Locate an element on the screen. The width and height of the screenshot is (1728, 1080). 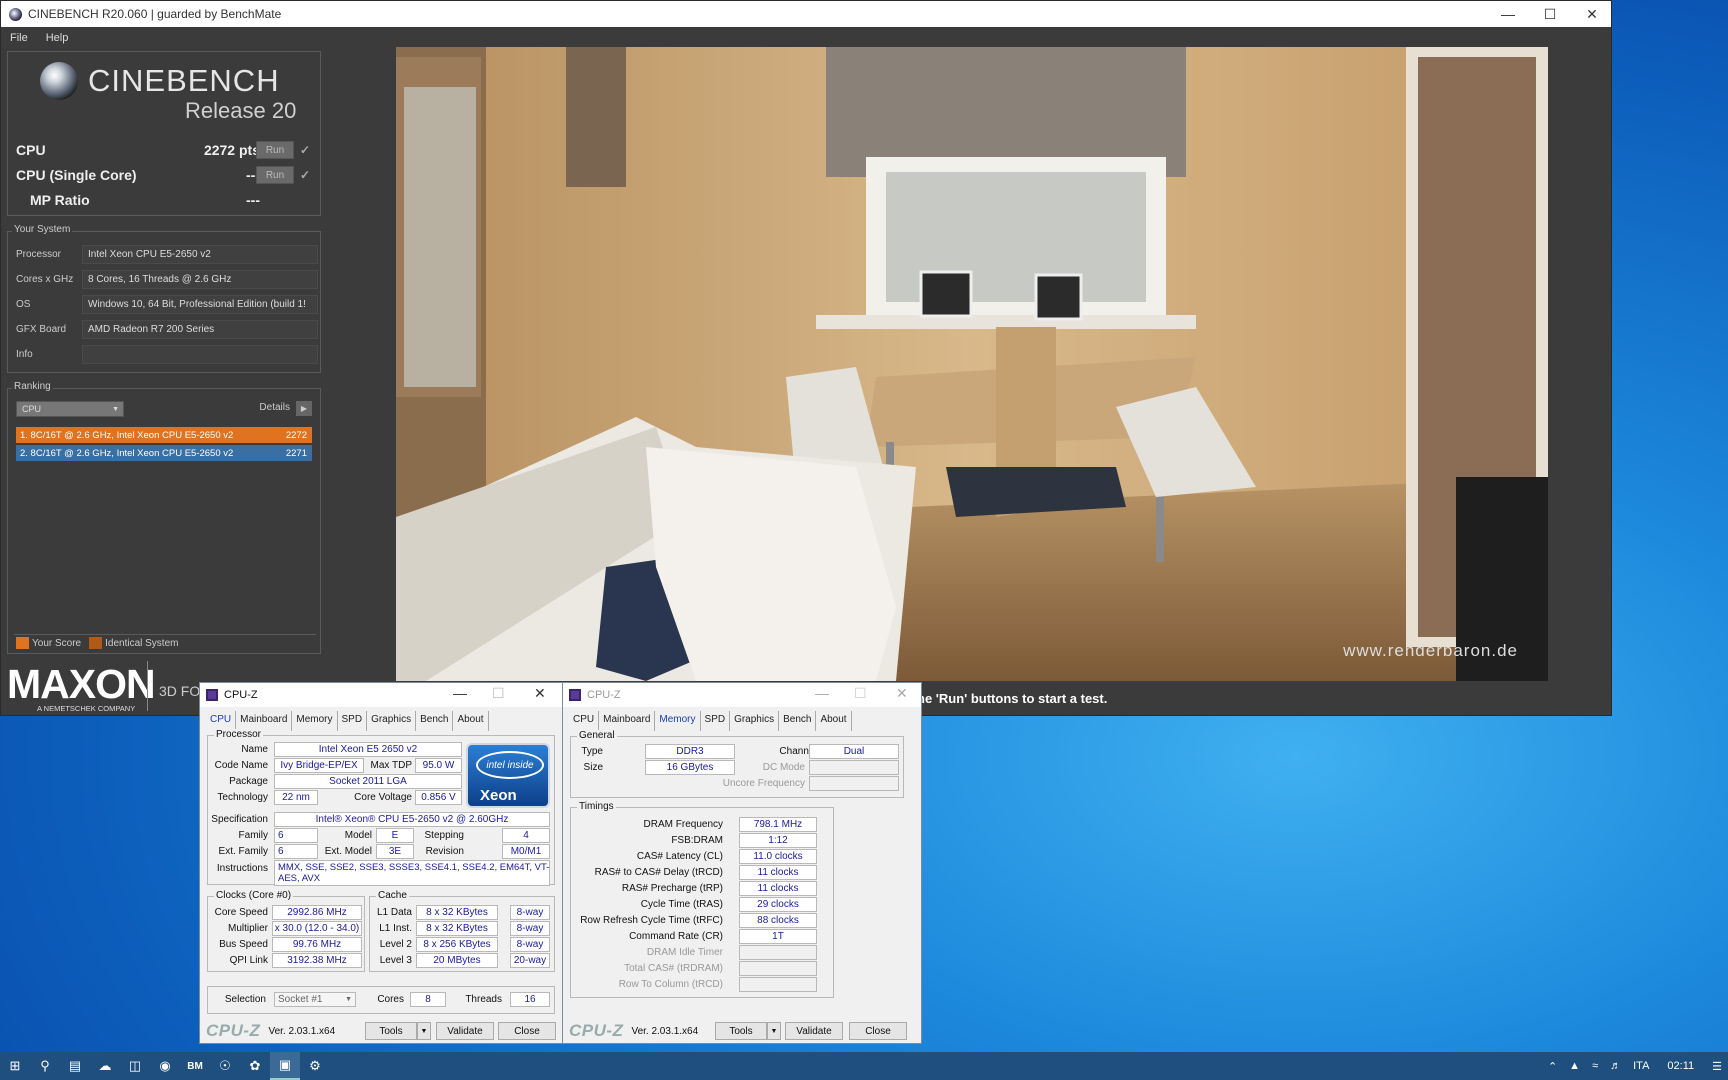
field-label: Selection is located at coordinates (245, 999).